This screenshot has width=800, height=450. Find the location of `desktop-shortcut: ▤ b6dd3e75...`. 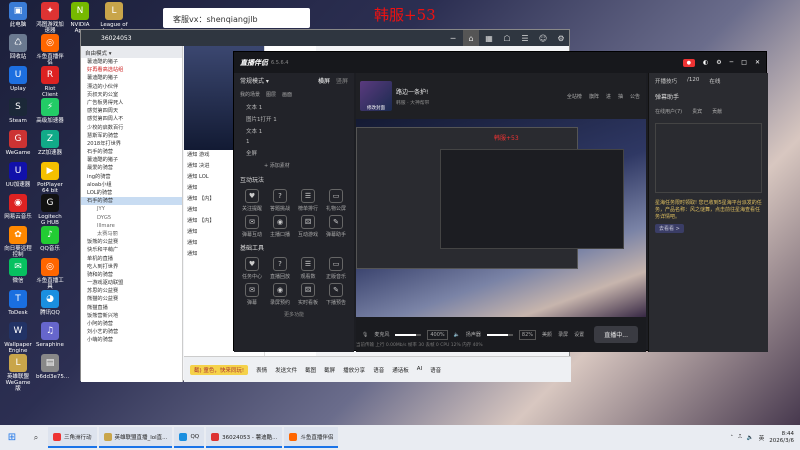

desktop-shortcut: ▤ b6dd3e75... is located at coordinates (52, 367).